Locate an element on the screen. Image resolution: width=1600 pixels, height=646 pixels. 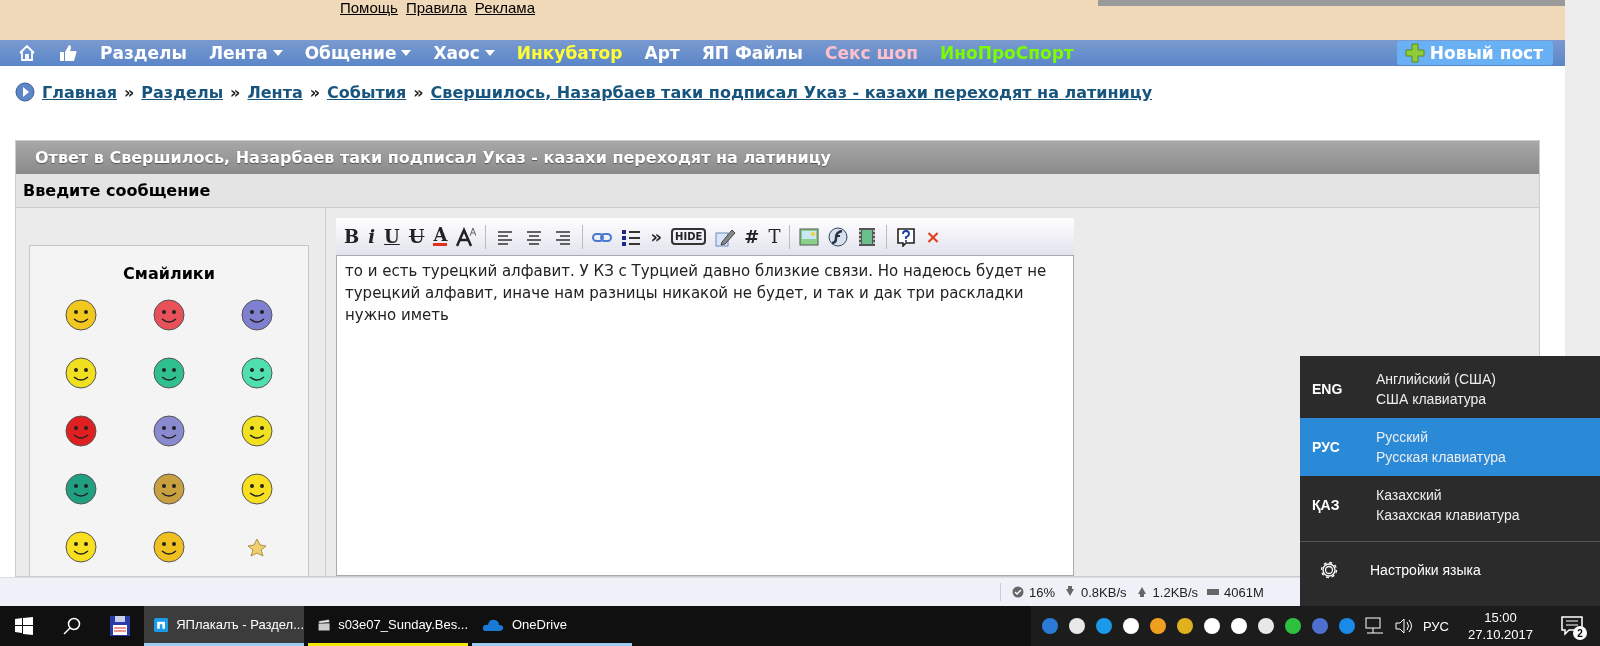
status-text: 16% is located at coordinates (1042, 592).